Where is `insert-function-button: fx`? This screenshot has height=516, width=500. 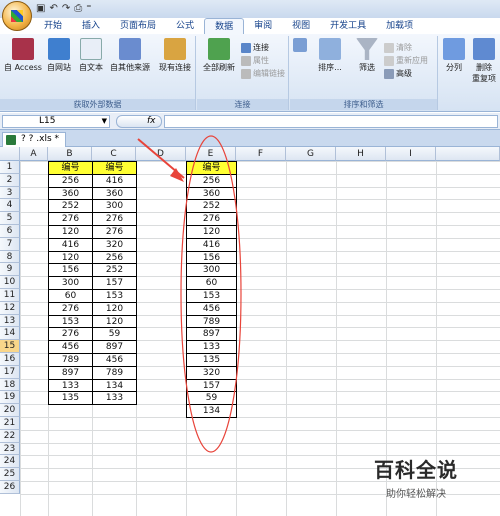
insert-function-button: fx is located at coordinates (139, 121).